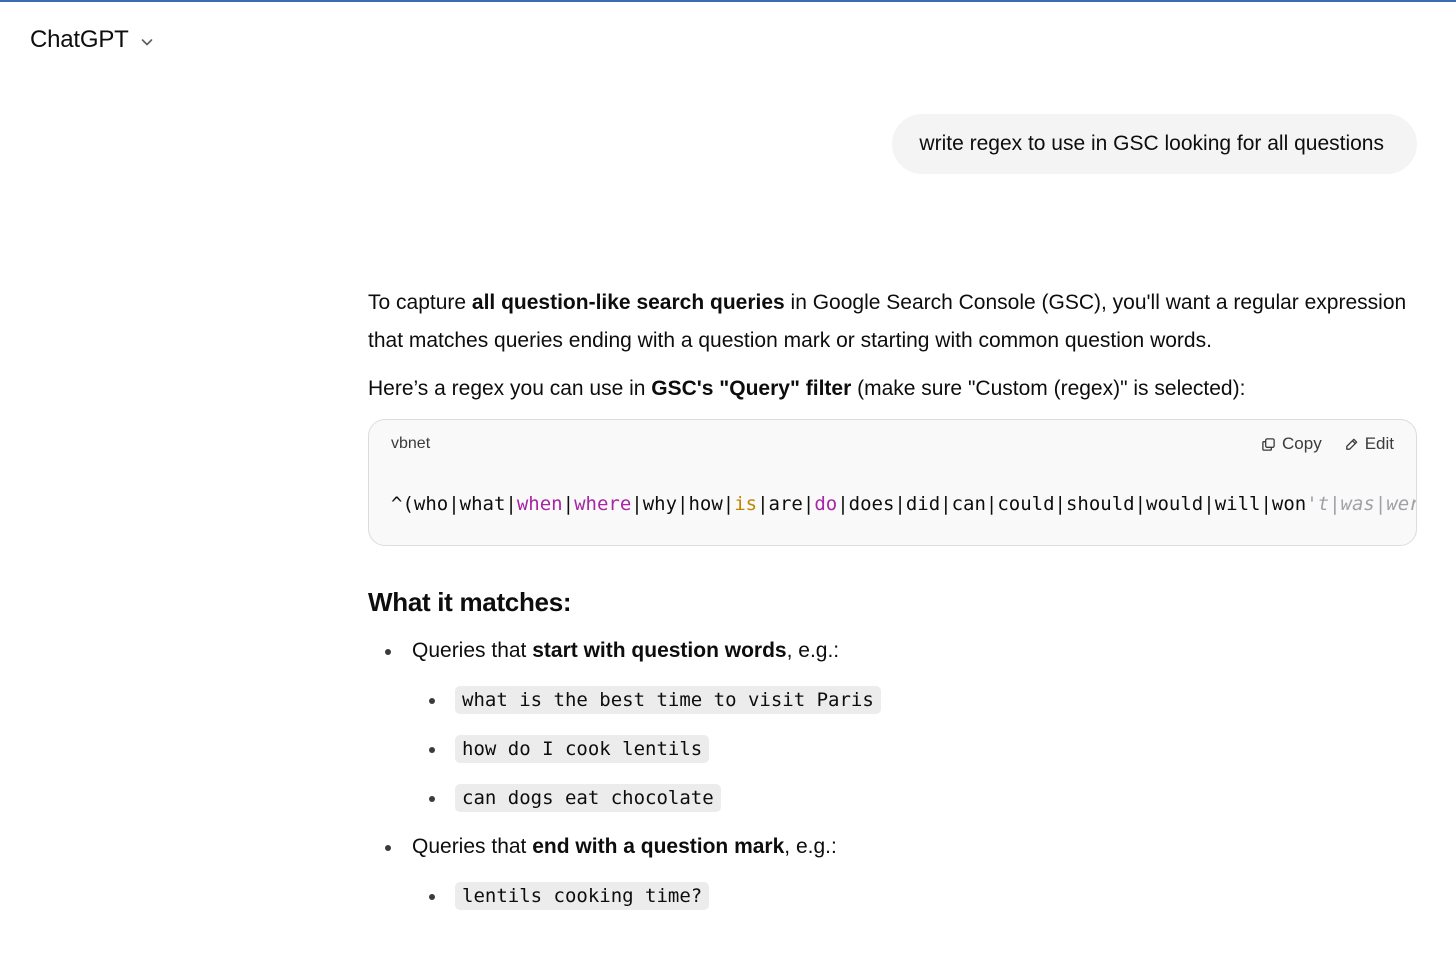 This screenshot has height=961, width=1456. Describe the element at coordinates (420, 302) in the screenshot. I see `text-run: To capture` at that location.